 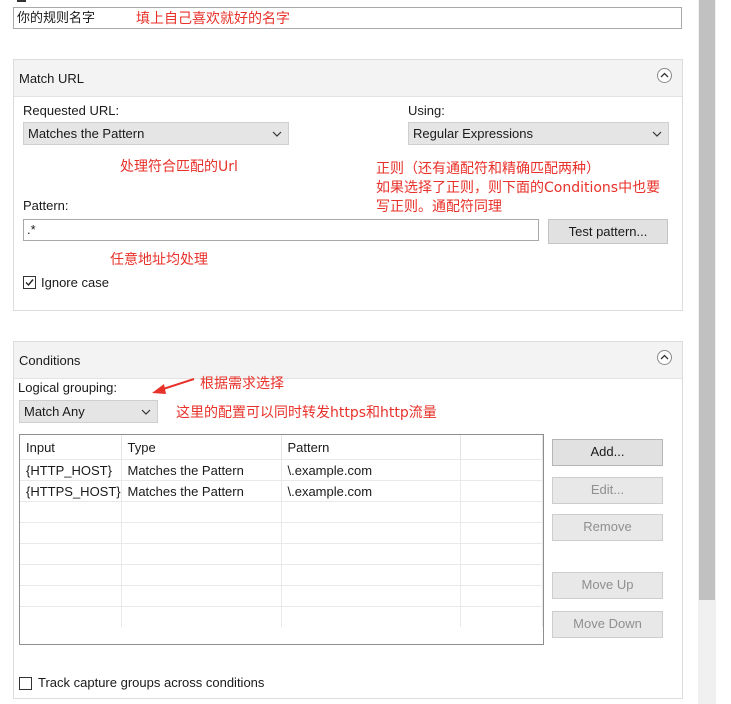 What do you see at coordinates (56, 17) in the screenshot?
I see `rule-name-value: 你的规则名字` at bounding box center [56, 17].